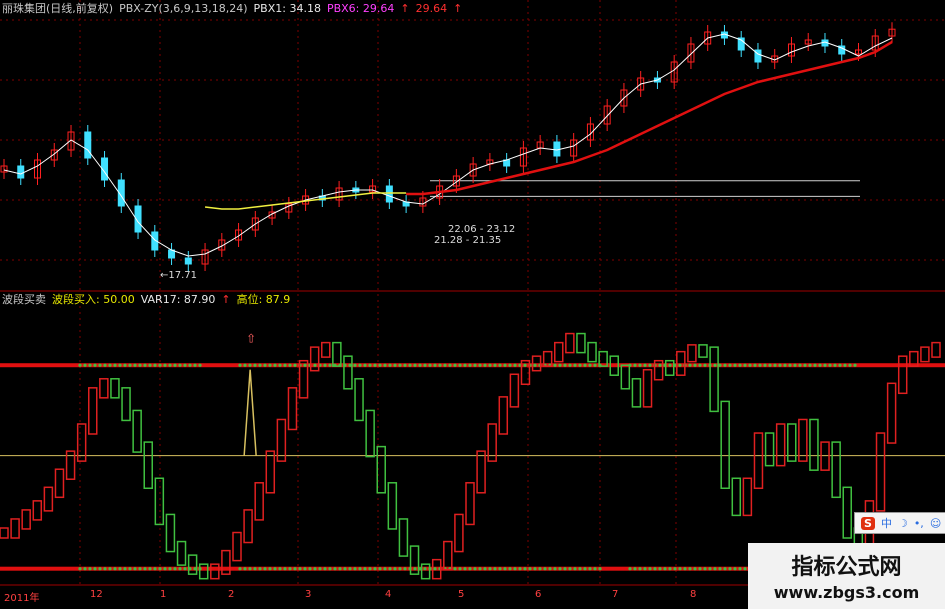 This screenshot has width=945, height=609. I want to click on moon-icon: ☽, so click(903, 523).